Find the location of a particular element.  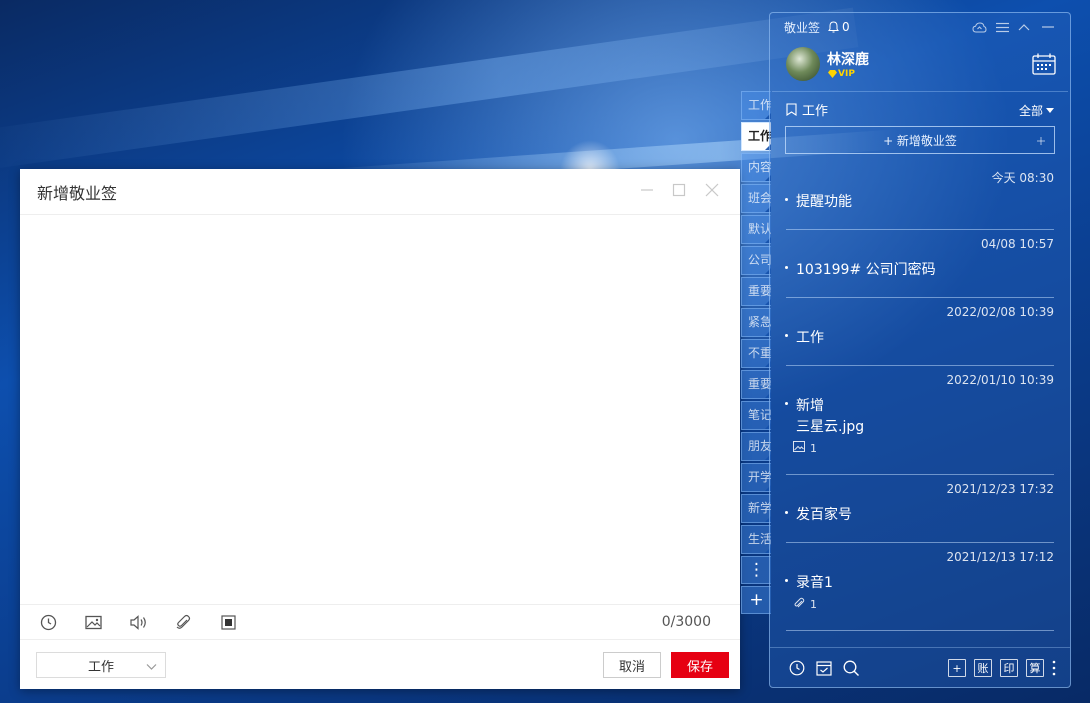

diamond-icon is located at coordinates (832, 74).